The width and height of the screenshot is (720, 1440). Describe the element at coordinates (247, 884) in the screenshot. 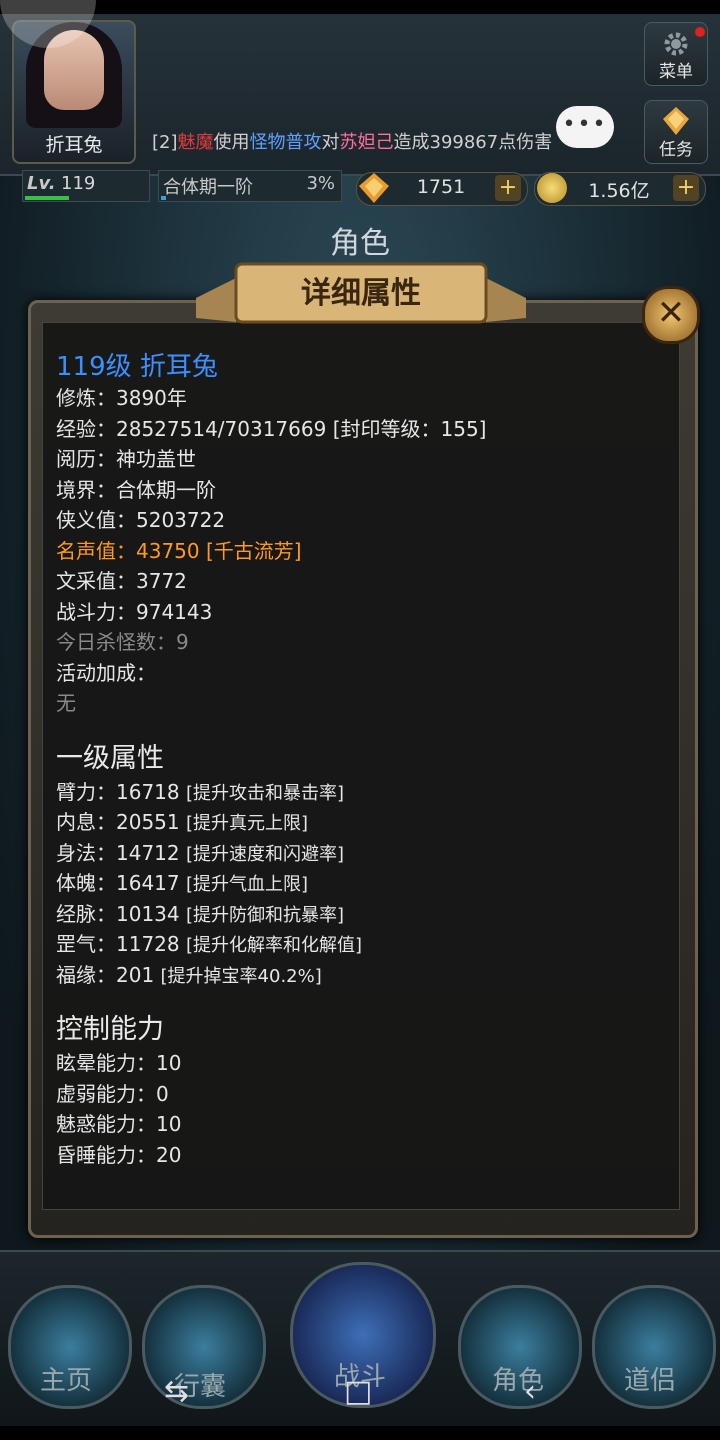

I see `primary-attr-note: [提升气血上限]` at that location.